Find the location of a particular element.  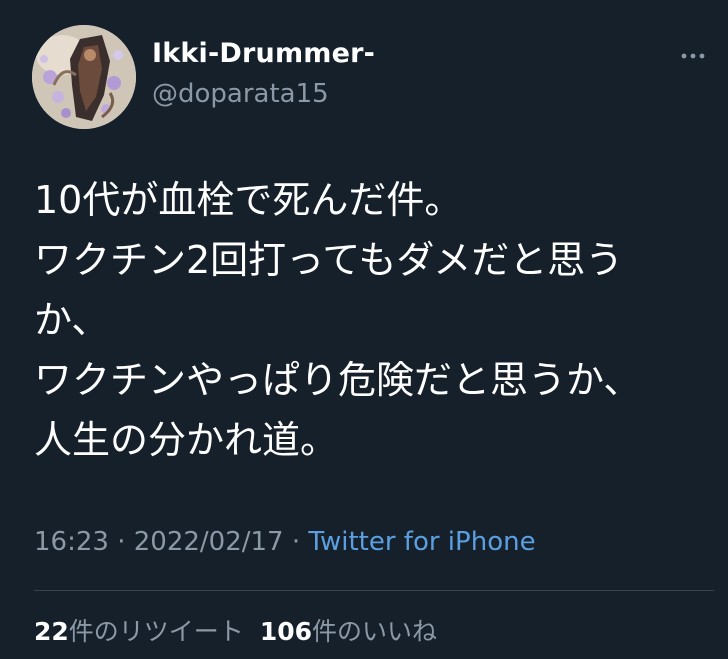

user-handle: @doparata15 is located at coordinates (240, 94).